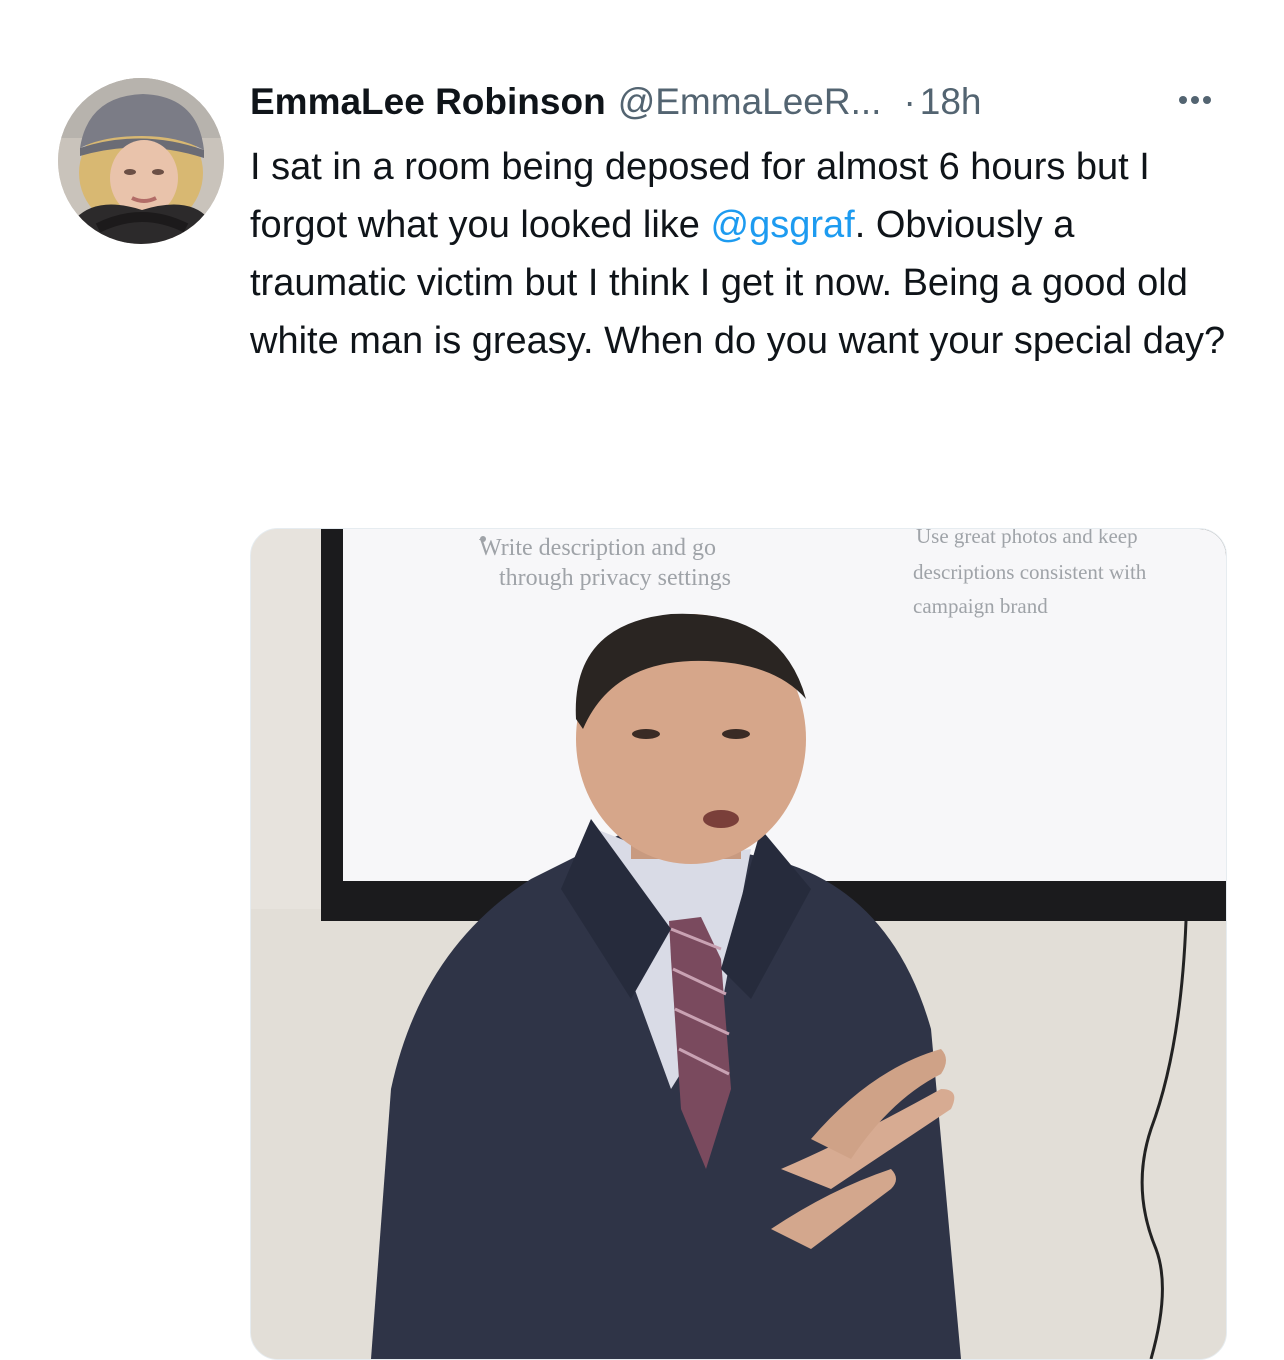 This screenshot has width=1284, height=1360. What do you see at coordinates (951, 102) in the screenshot?
I see `tweet-timestamp: 18h` at bounding box center [951, 102].